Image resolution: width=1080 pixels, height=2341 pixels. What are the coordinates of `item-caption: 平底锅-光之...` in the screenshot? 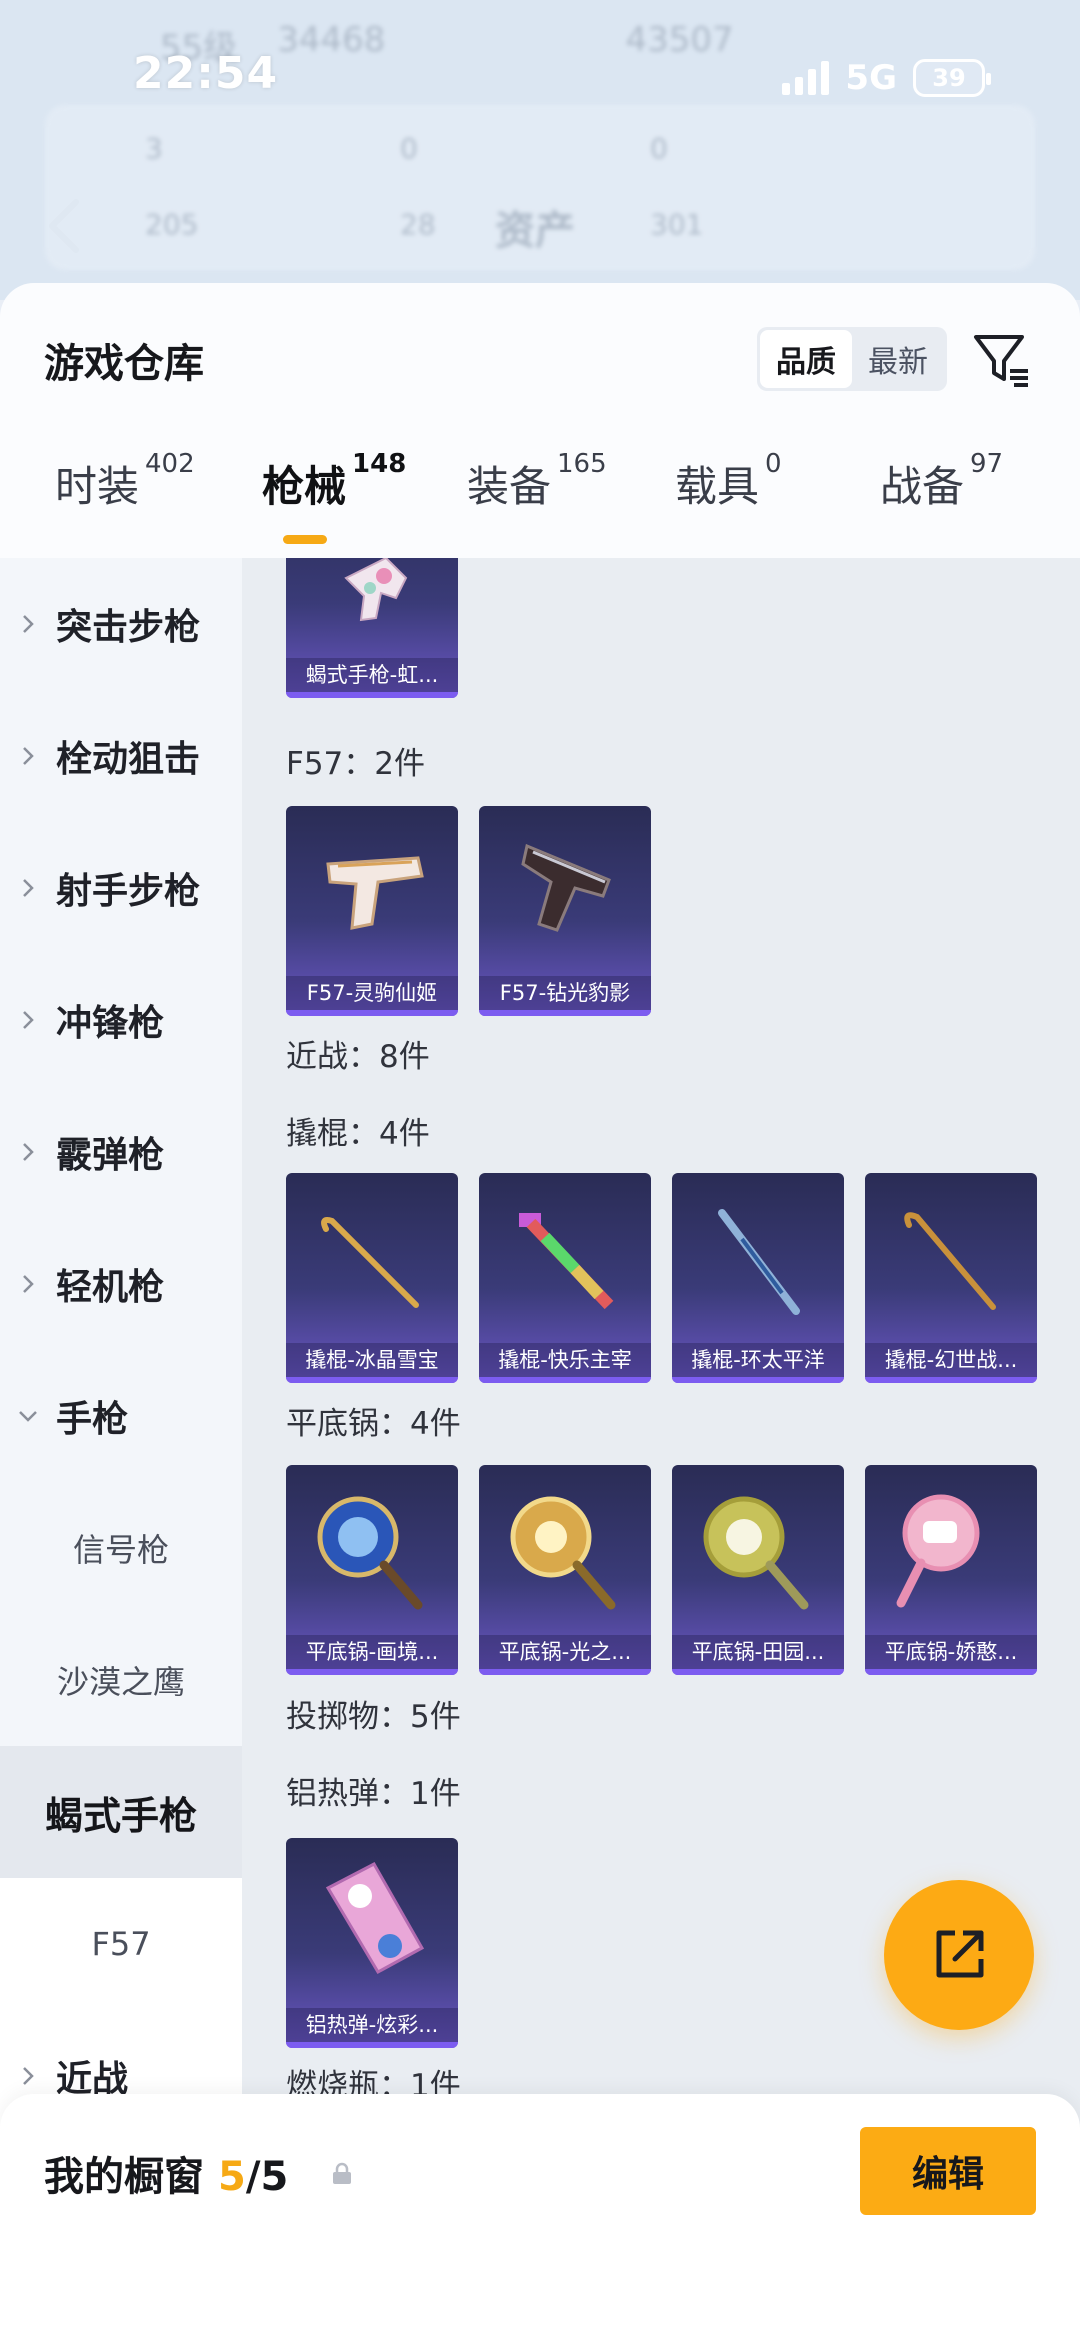 It's located at (565, 1652).